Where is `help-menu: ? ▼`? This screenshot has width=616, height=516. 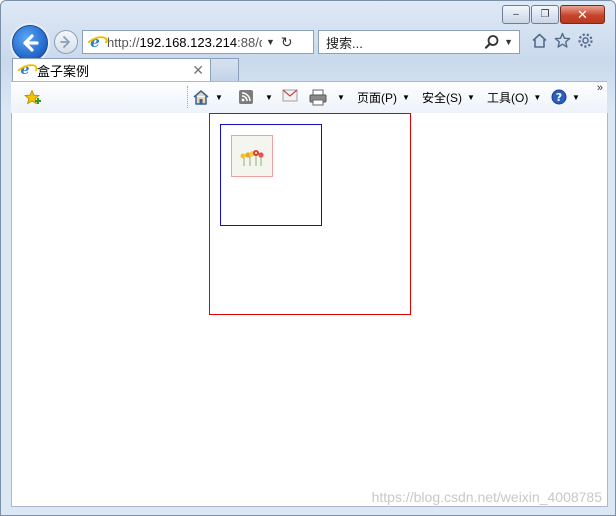
help-menu: ? ▼ is located at coordinates (565, 97).